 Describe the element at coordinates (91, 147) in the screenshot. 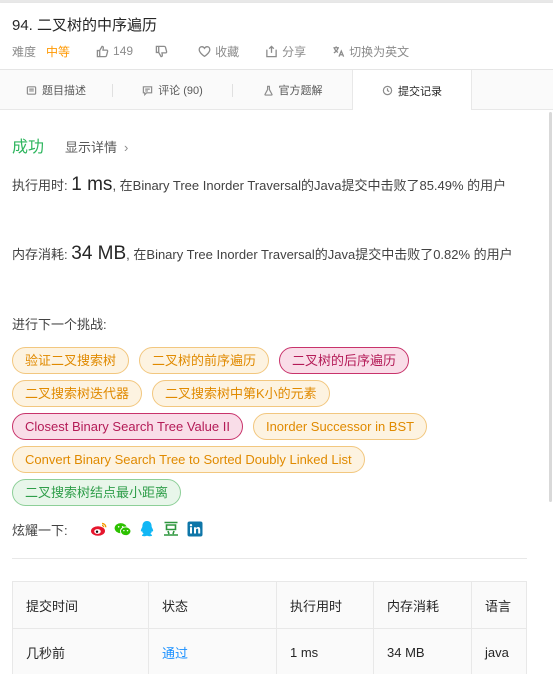

I see `show-details-label: 显示详情` at that location.